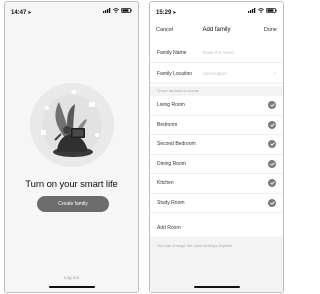 Image resolution: width=320 pixels, height=294 pixels. I want to click on rooms-section-header: Smart devices in rooms, so click(216, 91).